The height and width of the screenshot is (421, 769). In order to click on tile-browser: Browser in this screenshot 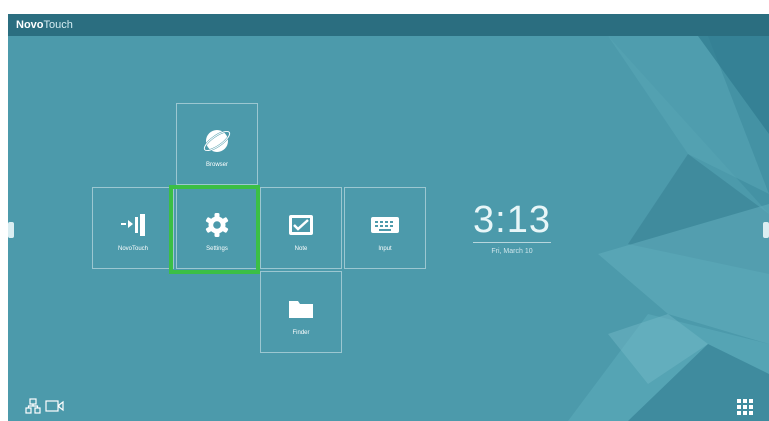, I will do `click(217, 144)`.